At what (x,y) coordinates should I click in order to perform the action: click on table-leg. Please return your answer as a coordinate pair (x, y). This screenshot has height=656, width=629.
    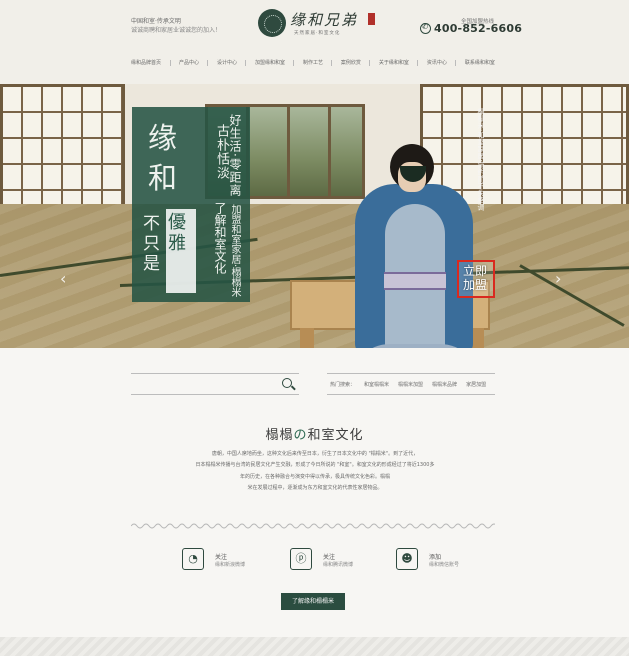
    Looking at the image, I should click on (307, 338).